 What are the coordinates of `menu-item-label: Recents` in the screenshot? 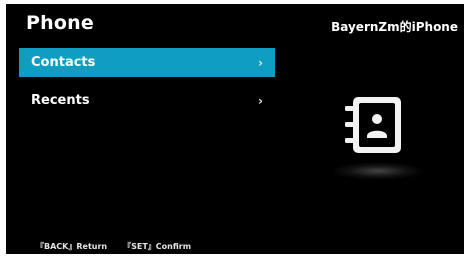 It's located at (60, 100).